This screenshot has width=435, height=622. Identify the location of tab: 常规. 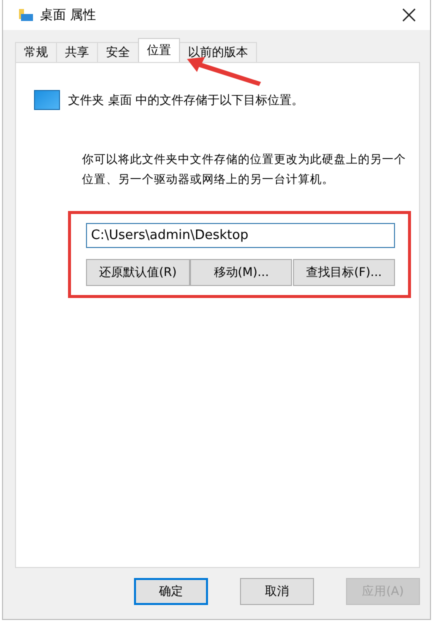
(36, 52).